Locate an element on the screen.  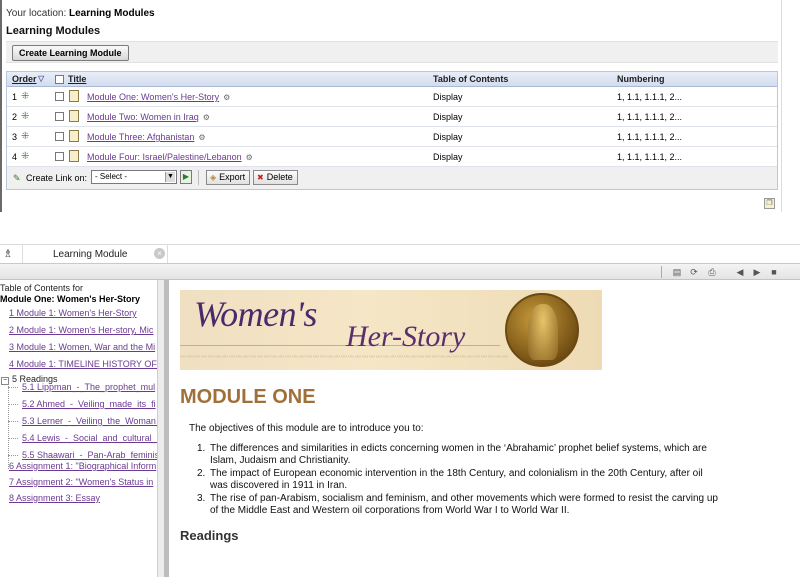
column-title: Title is located at coordinates (77, 79).